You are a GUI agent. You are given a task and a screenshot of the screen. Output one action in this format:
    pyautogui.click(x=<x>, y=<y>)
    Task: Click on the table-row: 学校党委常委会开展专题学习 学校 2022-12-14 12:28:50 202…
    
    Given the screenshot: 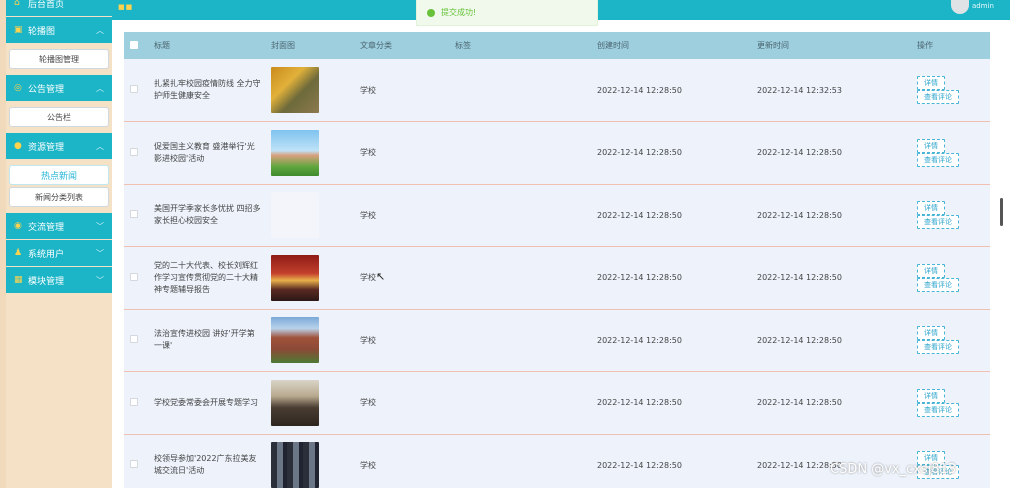 What is the action you would take?
    pyautogui.click(x=557, y=403)
    